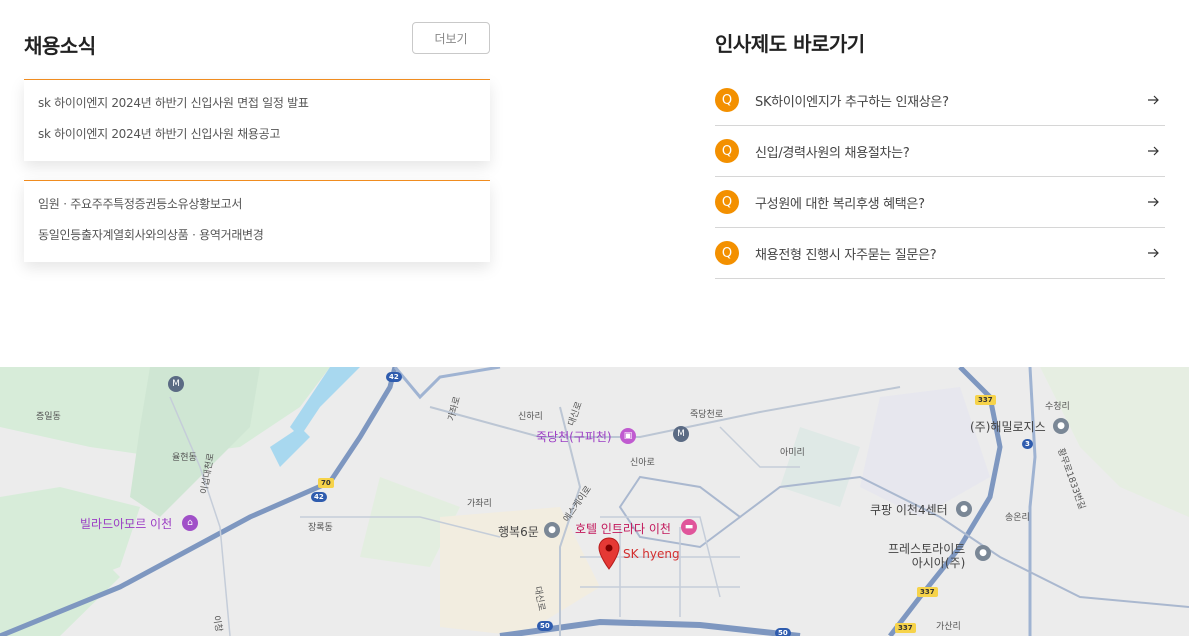 Image resolution: width=1189 pixels, height=636 pixels. What do you see at coordinates (1008, 426) in the screenshot?
I see `poi-haemil: (주)해밀로지스` at bounding box center [1008, 426].